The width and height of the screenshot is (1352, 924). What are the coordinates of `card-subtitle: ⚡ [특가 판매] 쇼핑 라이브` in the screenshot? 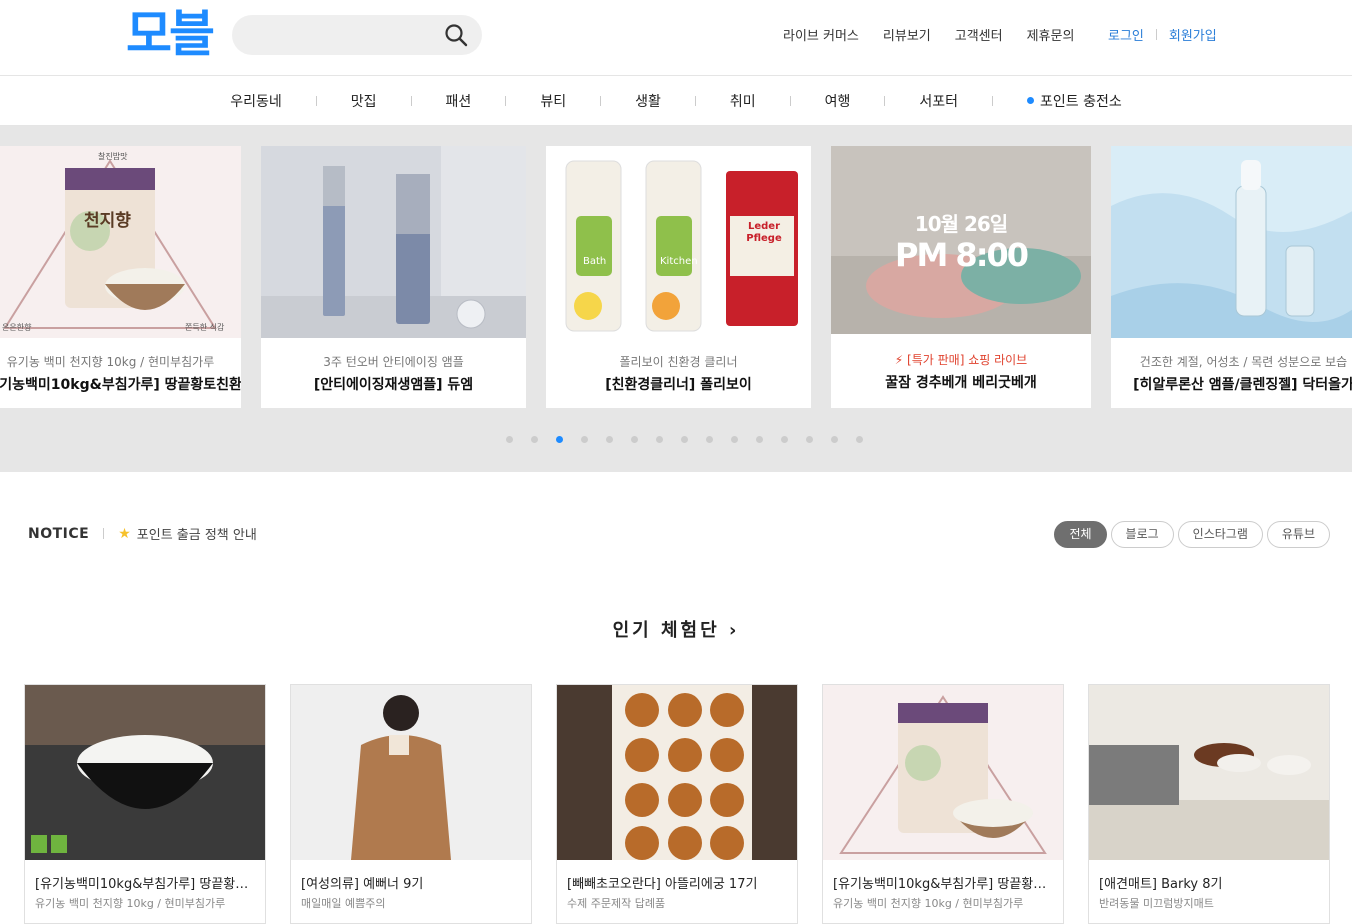 It's located at (961, 360).